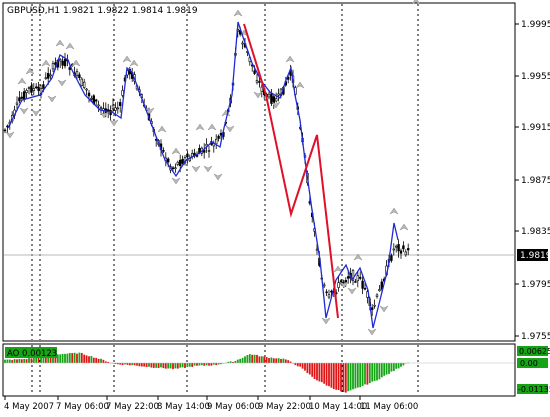  What do you see at coordinates (533, 370) in the screenshot?
I see `ao-scale: 0.00625 0.00 -0.01135` at bounding box center [533, 370].